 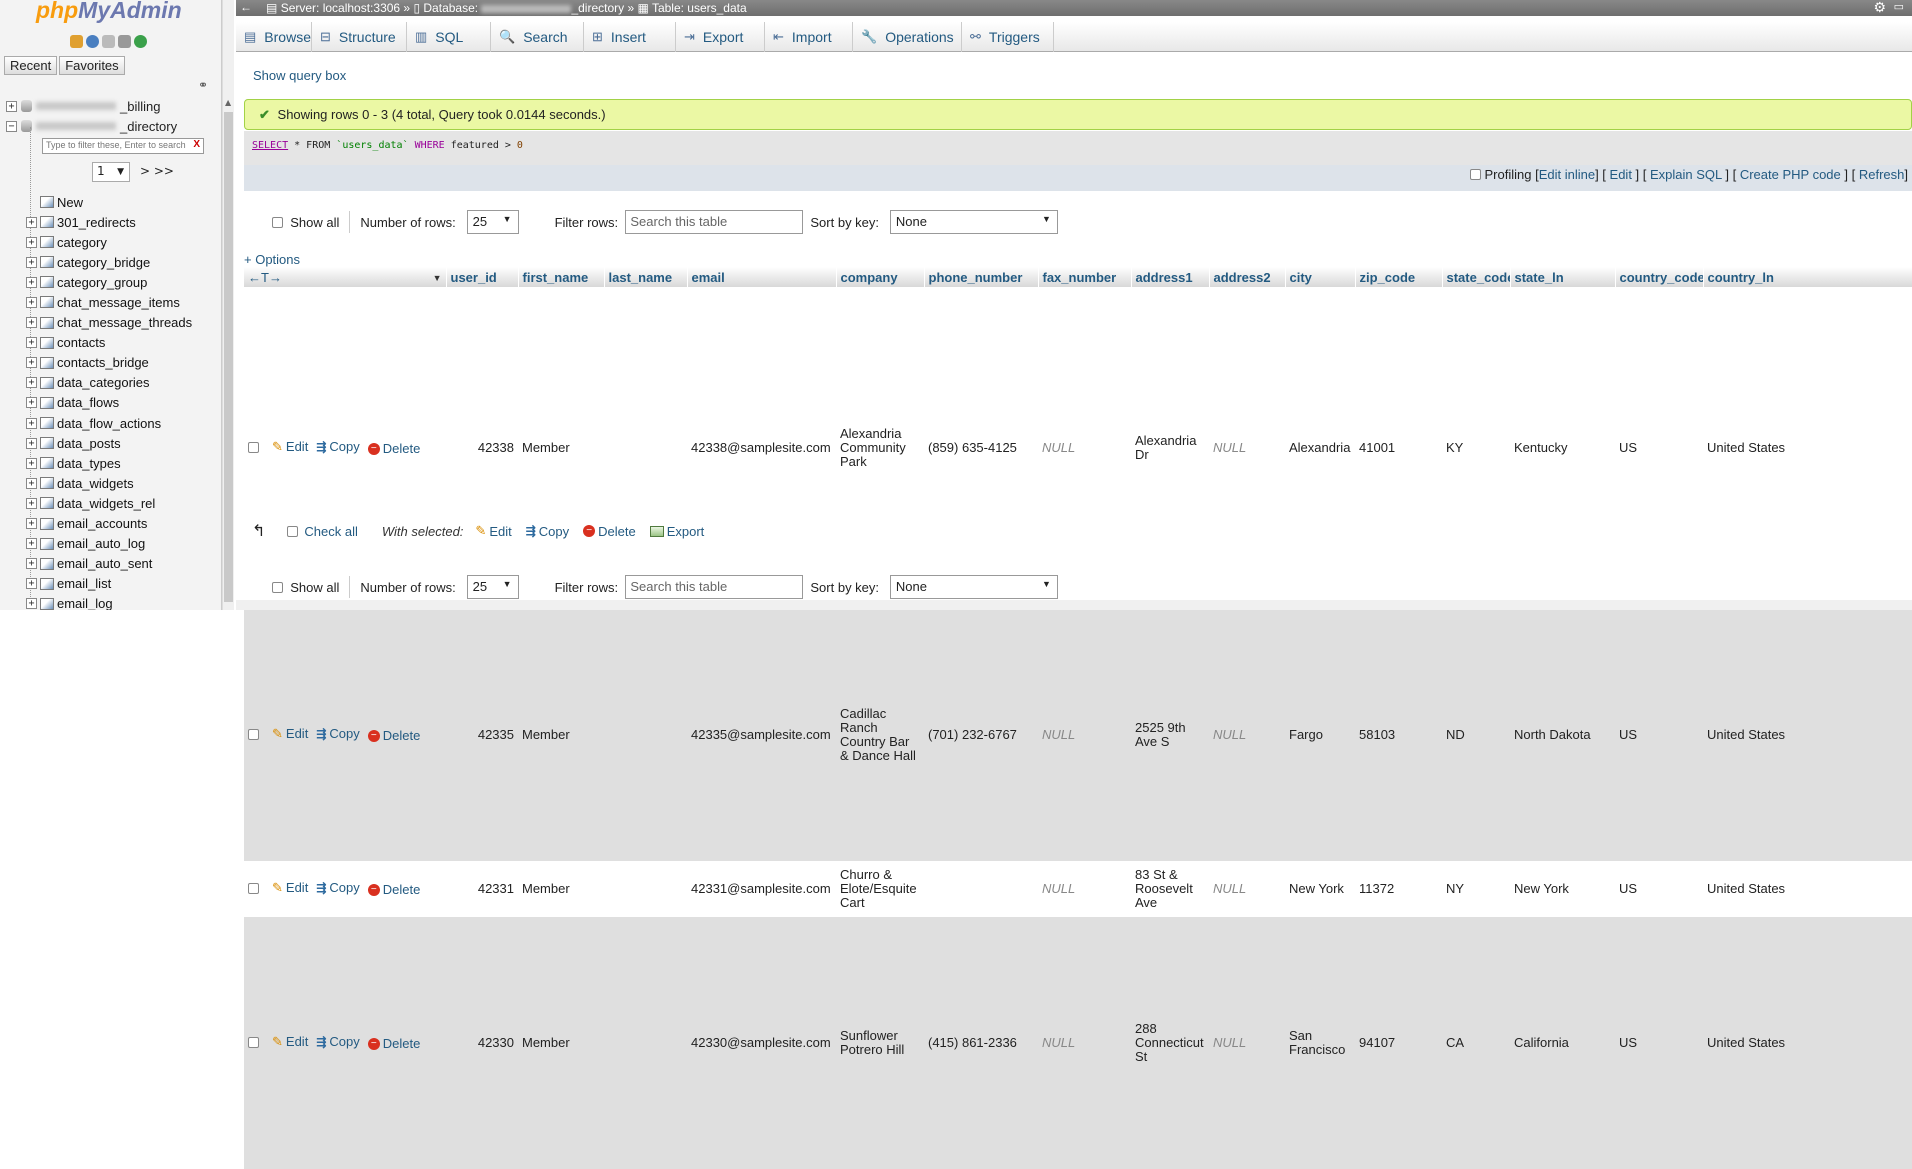 What do you see at coordinates (1807, 735) in the screenshot?
I see `cell-country-ln: United States` at bounding box center [1807, 735].